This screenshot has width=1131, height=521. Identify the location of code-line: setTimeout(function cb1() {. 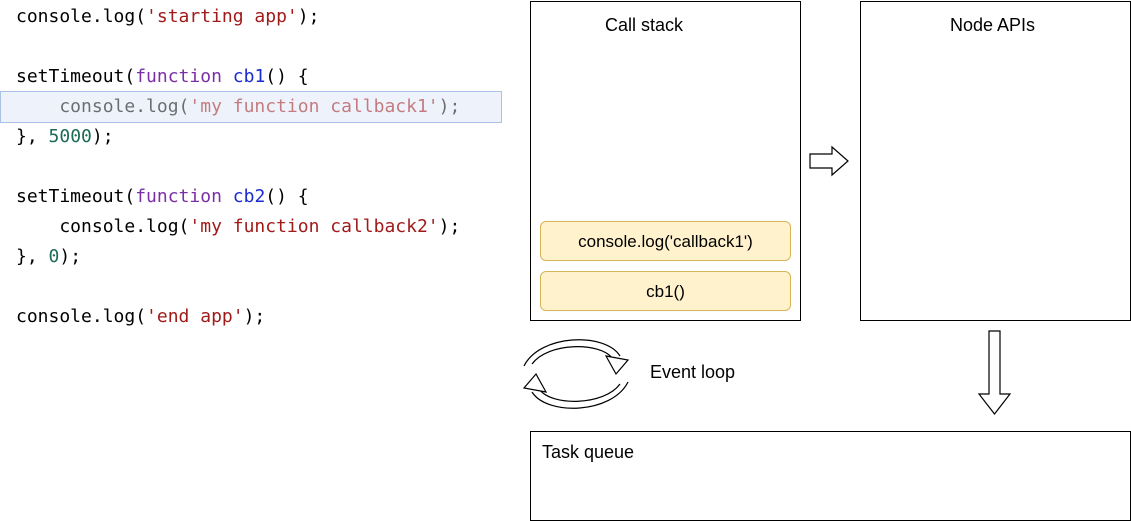
(251, 77).